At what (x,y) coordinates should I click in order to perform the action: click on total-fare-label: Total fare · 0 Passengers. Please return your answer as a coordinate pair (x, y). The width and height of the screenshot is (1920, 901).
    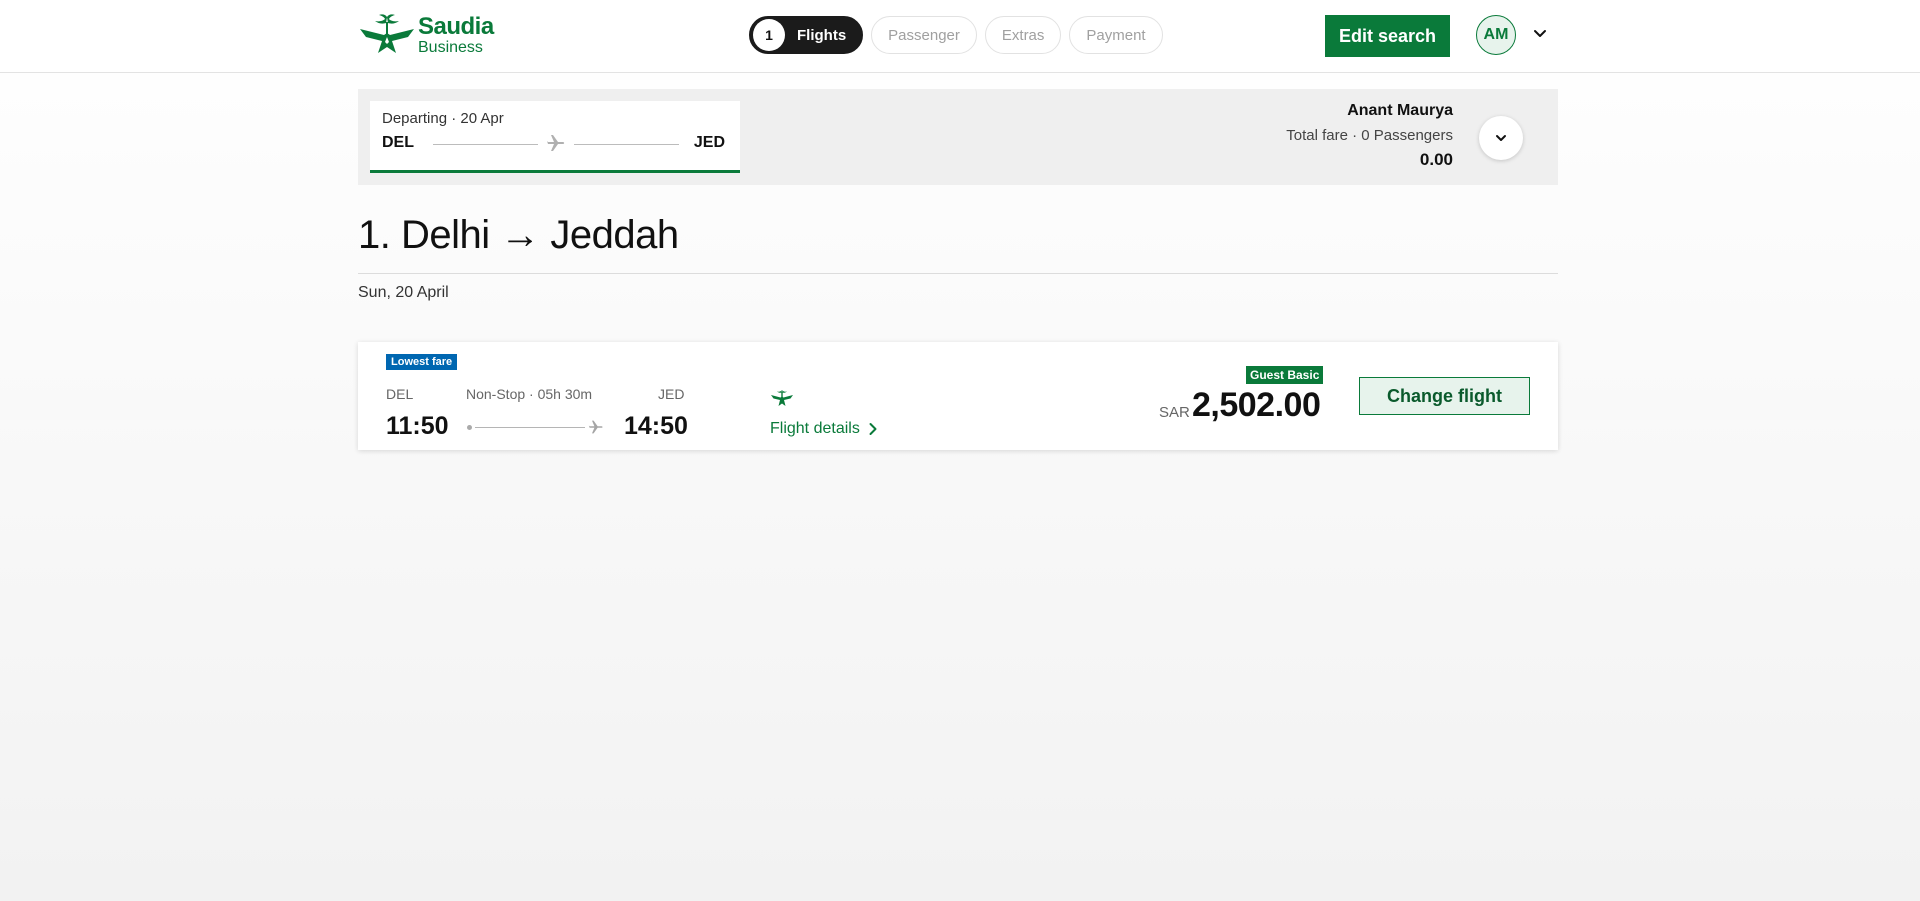
    Looking at the image, I should click on (1369, 135).